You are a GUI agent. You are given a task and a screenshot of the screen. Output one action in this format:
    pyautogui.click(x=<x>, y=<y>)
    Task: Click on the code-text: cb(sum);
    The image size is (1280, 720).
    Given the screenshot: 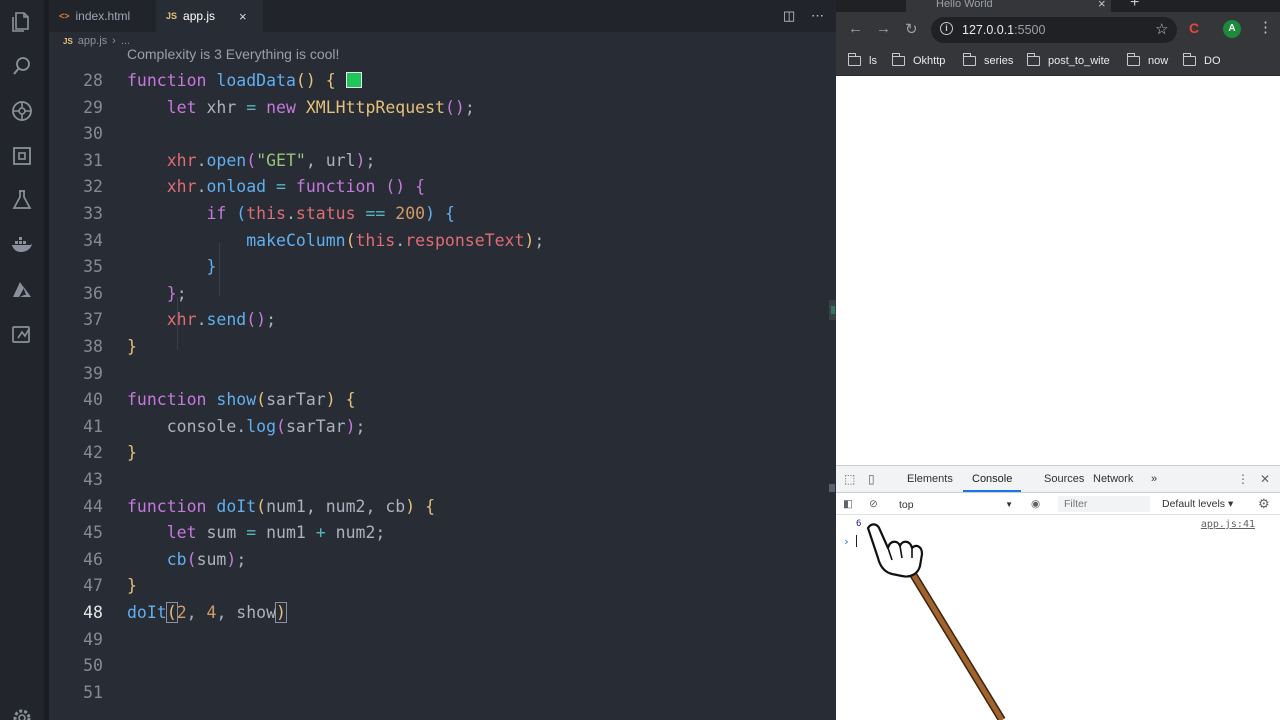 What is the action you would take?
    pyautogui.click(x=187, y=560)
    